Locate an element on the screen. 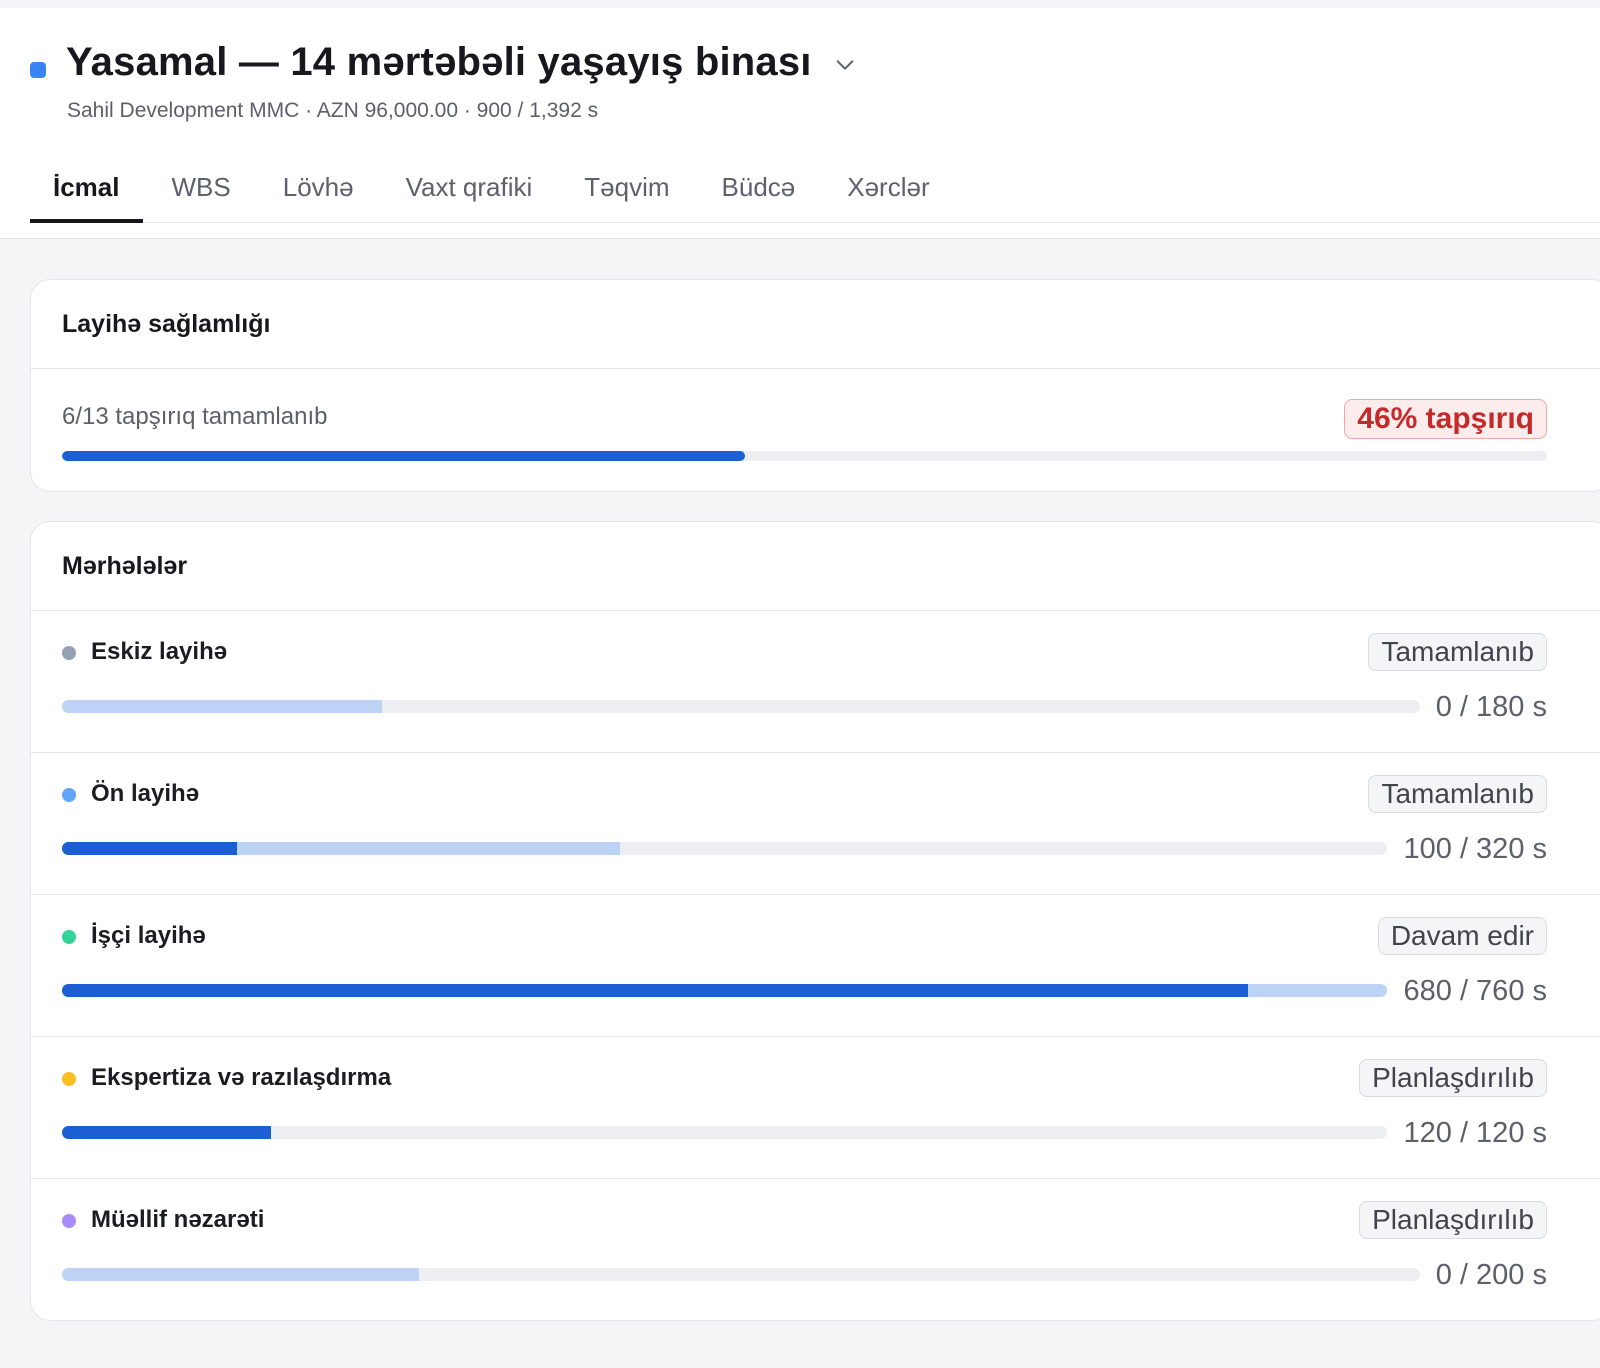 The width and height of the screenshot is (1600, 1368). card-title: Layihə sağlamlığı is located at coordinates (815, 324).